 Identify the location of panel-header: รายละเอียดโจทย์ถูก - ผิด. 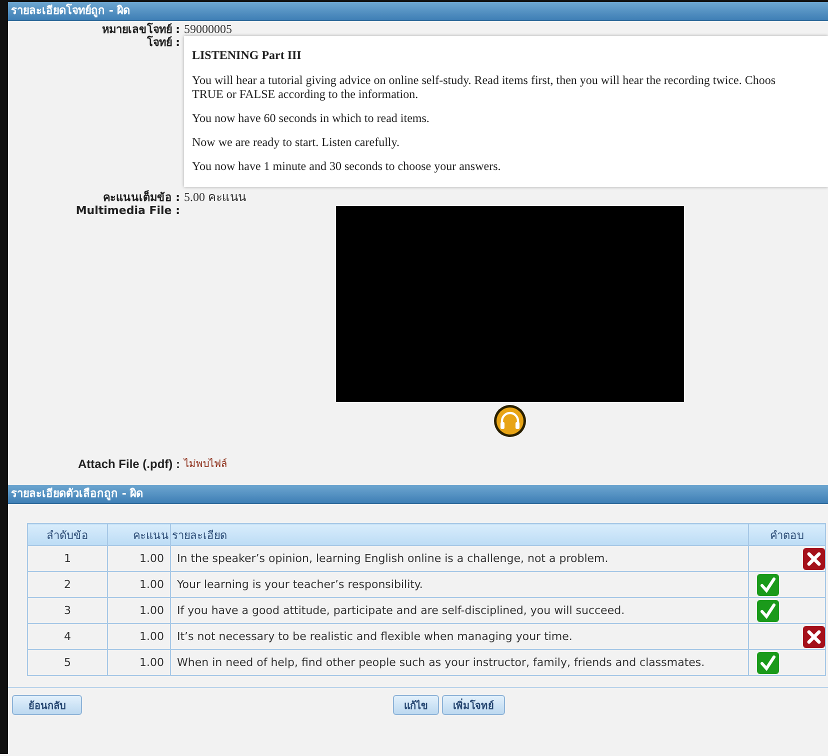
(418, 11).